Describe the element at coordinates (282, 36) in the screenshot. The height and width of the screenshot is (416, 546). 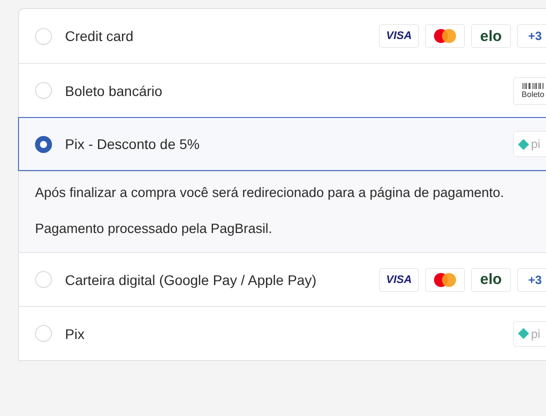
I see `payment-option: Credit card VISA elo +3` at that location.